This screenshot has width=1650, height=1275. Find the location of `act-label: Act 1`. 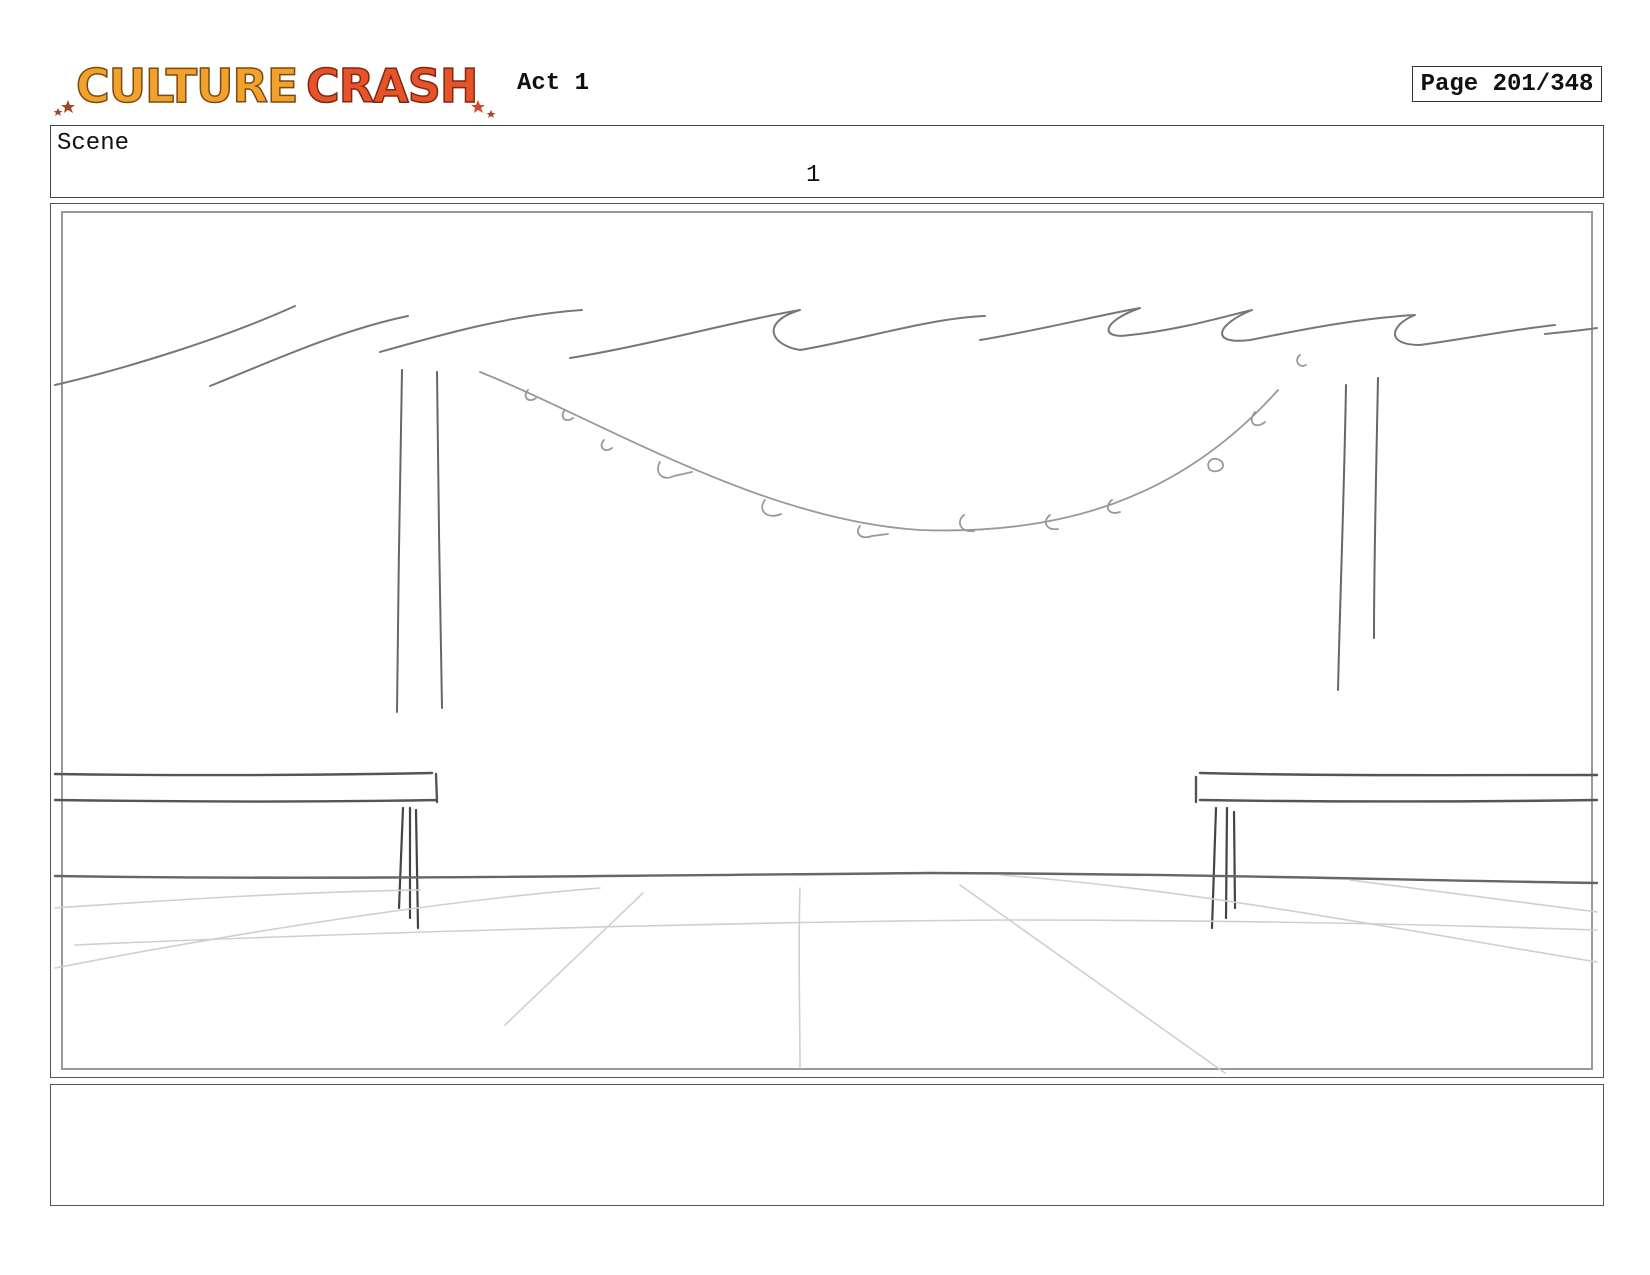

act-label: Act 1 is located at coordinates (553, 83).